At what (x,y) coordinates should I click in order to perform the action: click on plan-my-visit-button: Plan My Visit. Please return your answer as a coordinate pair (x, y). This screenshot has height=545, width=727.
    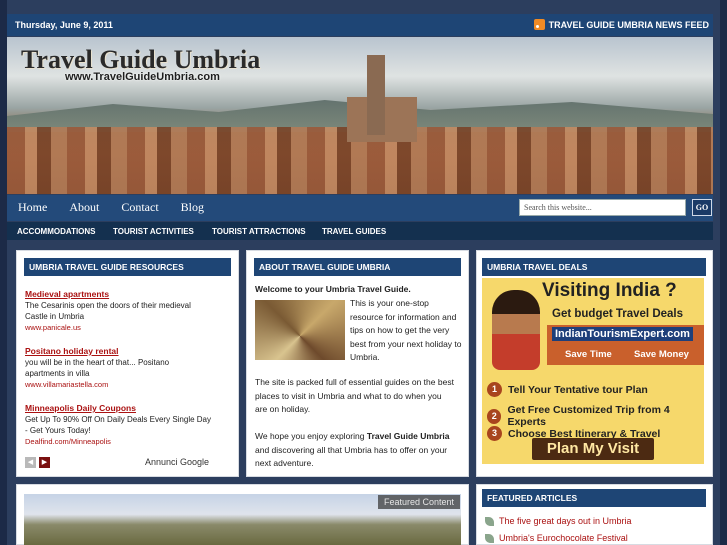
    Looking at the image, I should click on (593, 449).